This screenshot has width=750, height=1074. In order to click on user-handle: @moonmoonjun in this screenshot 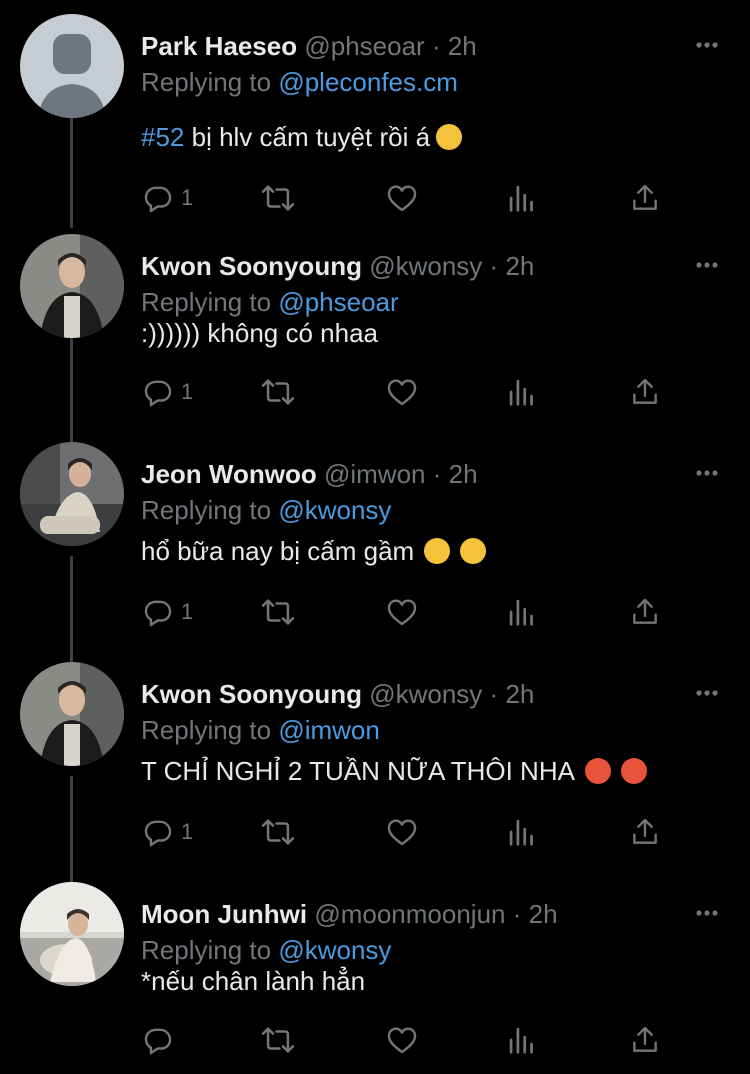, I will do `click(409, 914)`.